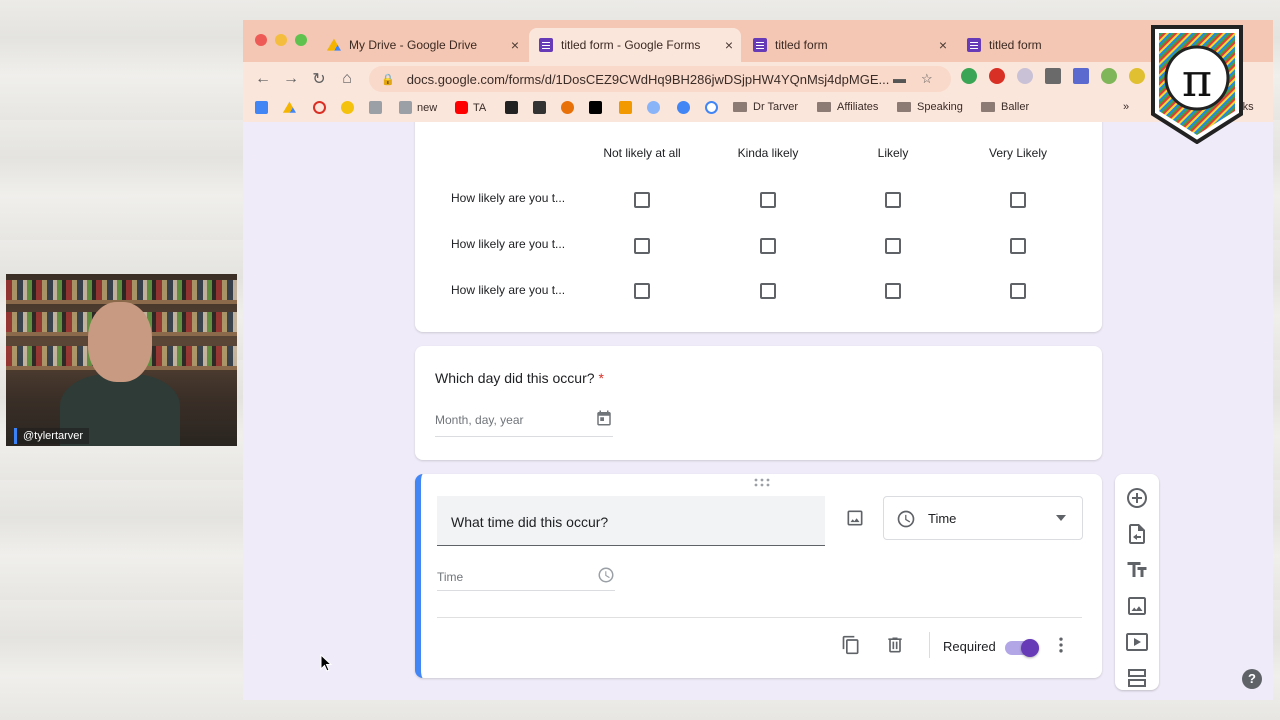 This screenshot has width=1280, height=720. I want to click on minimize-window-button, so click(281, 40).